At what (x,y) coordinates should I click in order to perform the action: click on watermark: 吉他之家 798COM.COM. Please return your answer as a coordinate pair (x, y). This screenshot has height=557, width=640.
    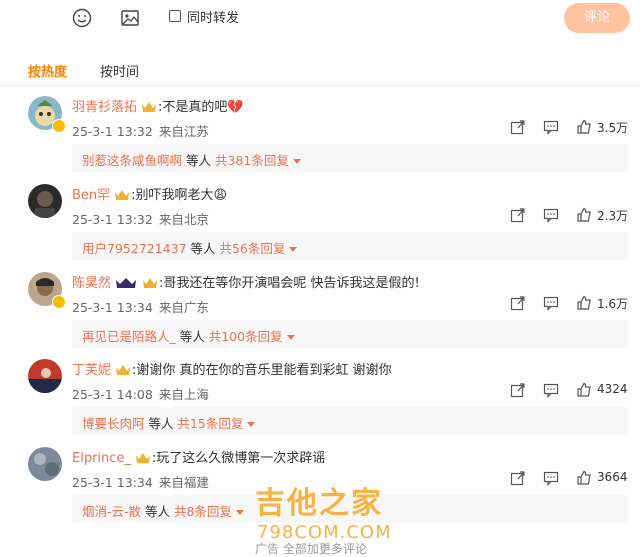
    Looking at the image, I should click on (330, 513).